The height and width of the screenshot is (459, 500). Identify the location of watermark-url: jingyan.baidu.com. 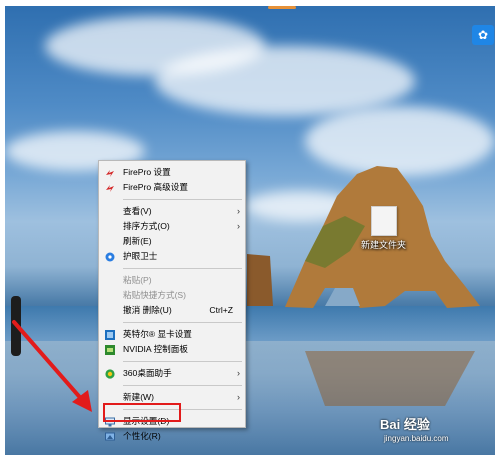
(416, 438).